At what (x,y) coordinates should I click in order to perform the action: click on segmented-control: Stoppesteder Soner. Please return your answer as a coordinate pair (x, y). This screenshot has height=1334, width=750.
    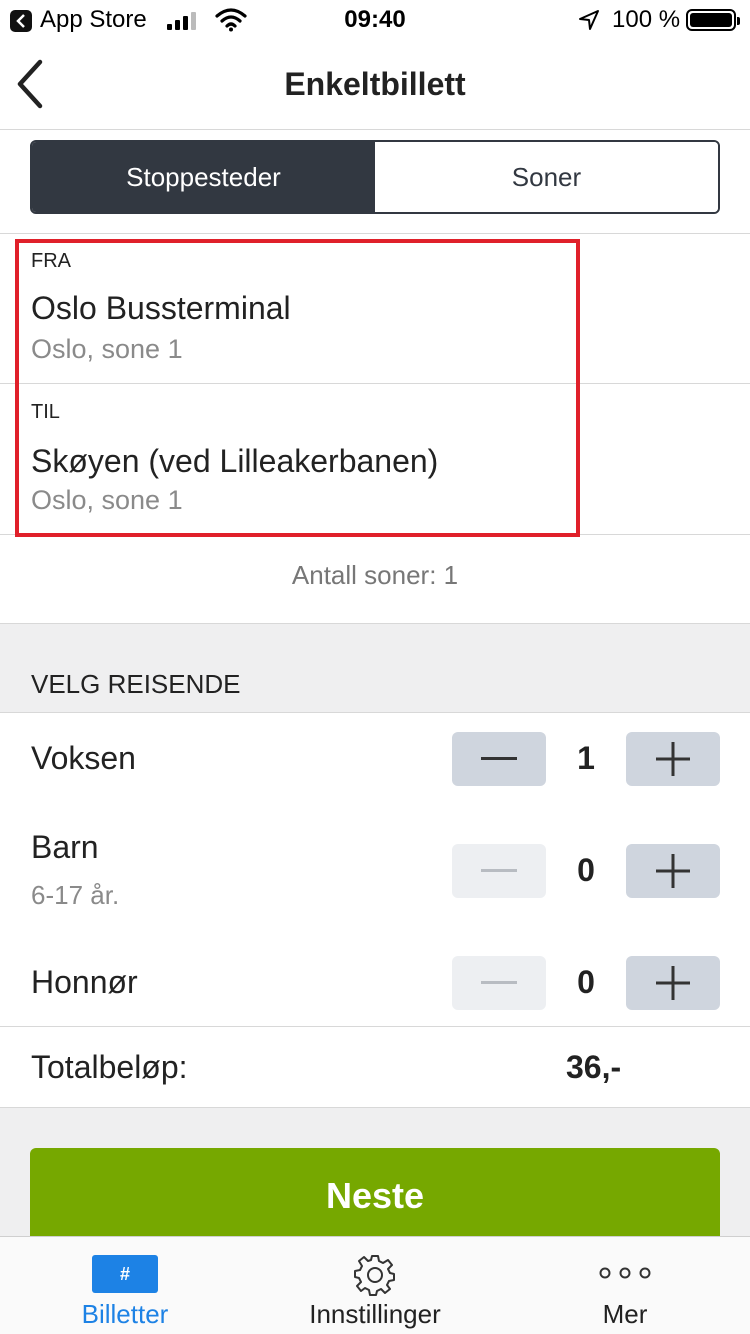
    Looking at the image, I should click on (375, 177).